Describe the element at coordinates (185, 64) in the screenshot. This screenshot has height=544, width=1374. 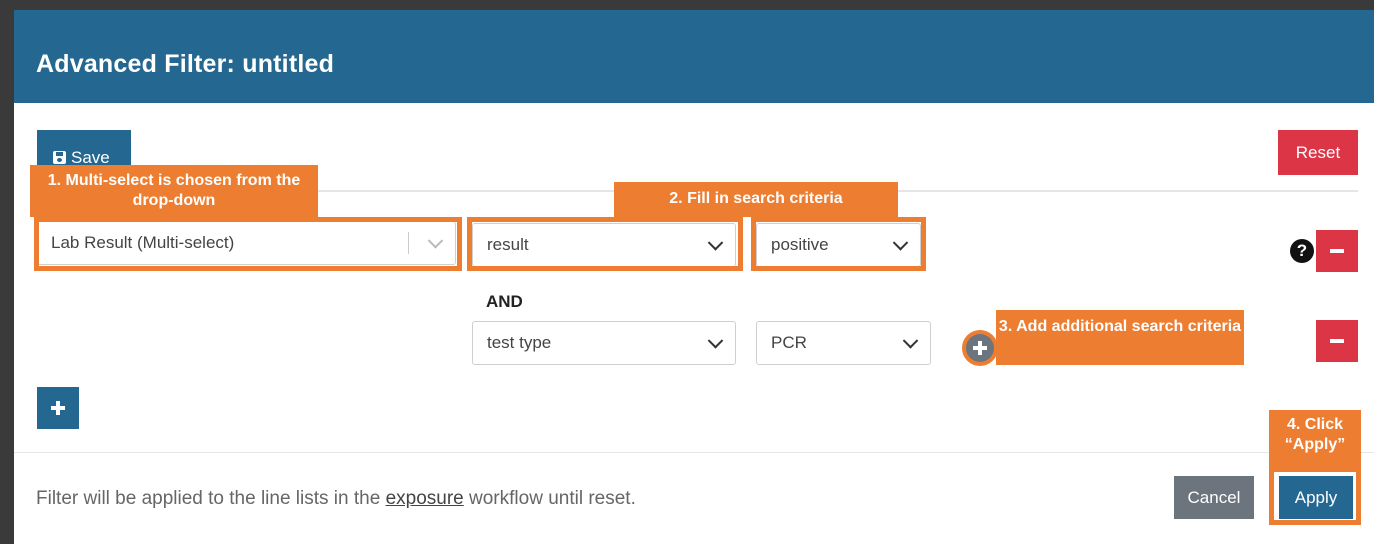
I see `modal-title: Advanced Filter: untitled` at that location.